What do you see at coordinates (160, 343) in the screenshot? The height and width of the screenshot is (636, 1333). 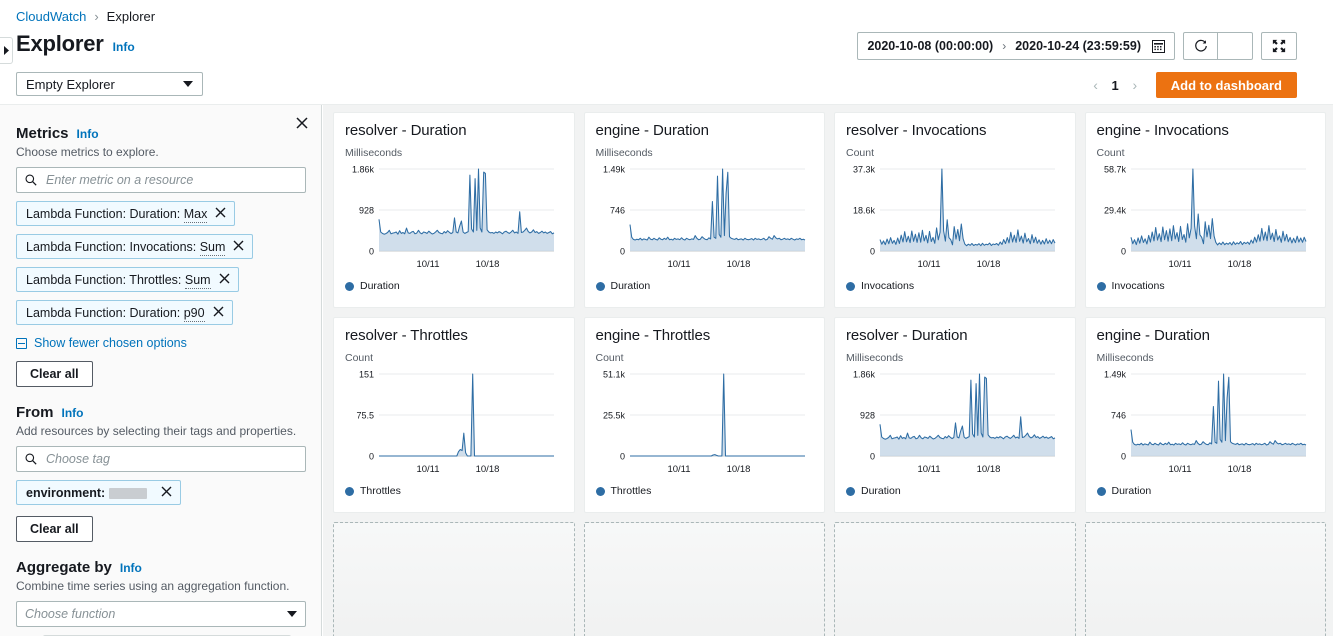 I see `show-fewer-options-link: Show fewer chosen options` at bounding box center [160, 343].